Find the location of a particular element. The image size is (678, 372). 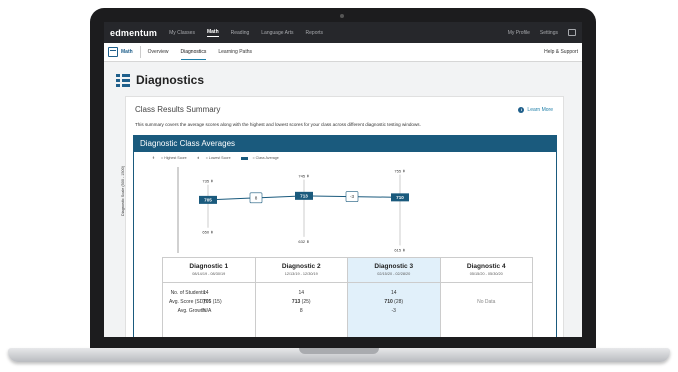

diagnostic-2-header: Diagnostic 2 12/13/19 - 12/30/19 is located at coordinates (301, 270).